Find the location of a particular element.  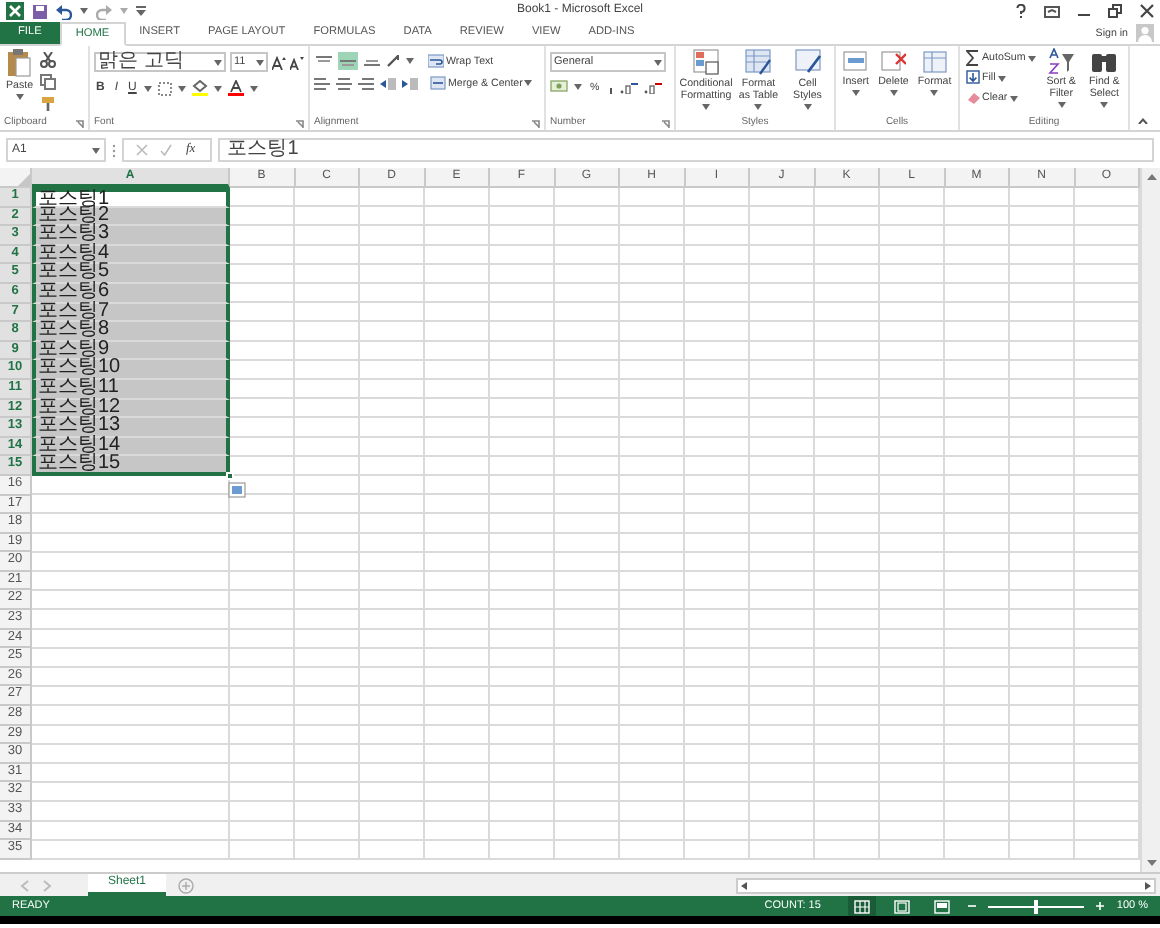

drag-handle-icon is located at coordinates (114, 150).